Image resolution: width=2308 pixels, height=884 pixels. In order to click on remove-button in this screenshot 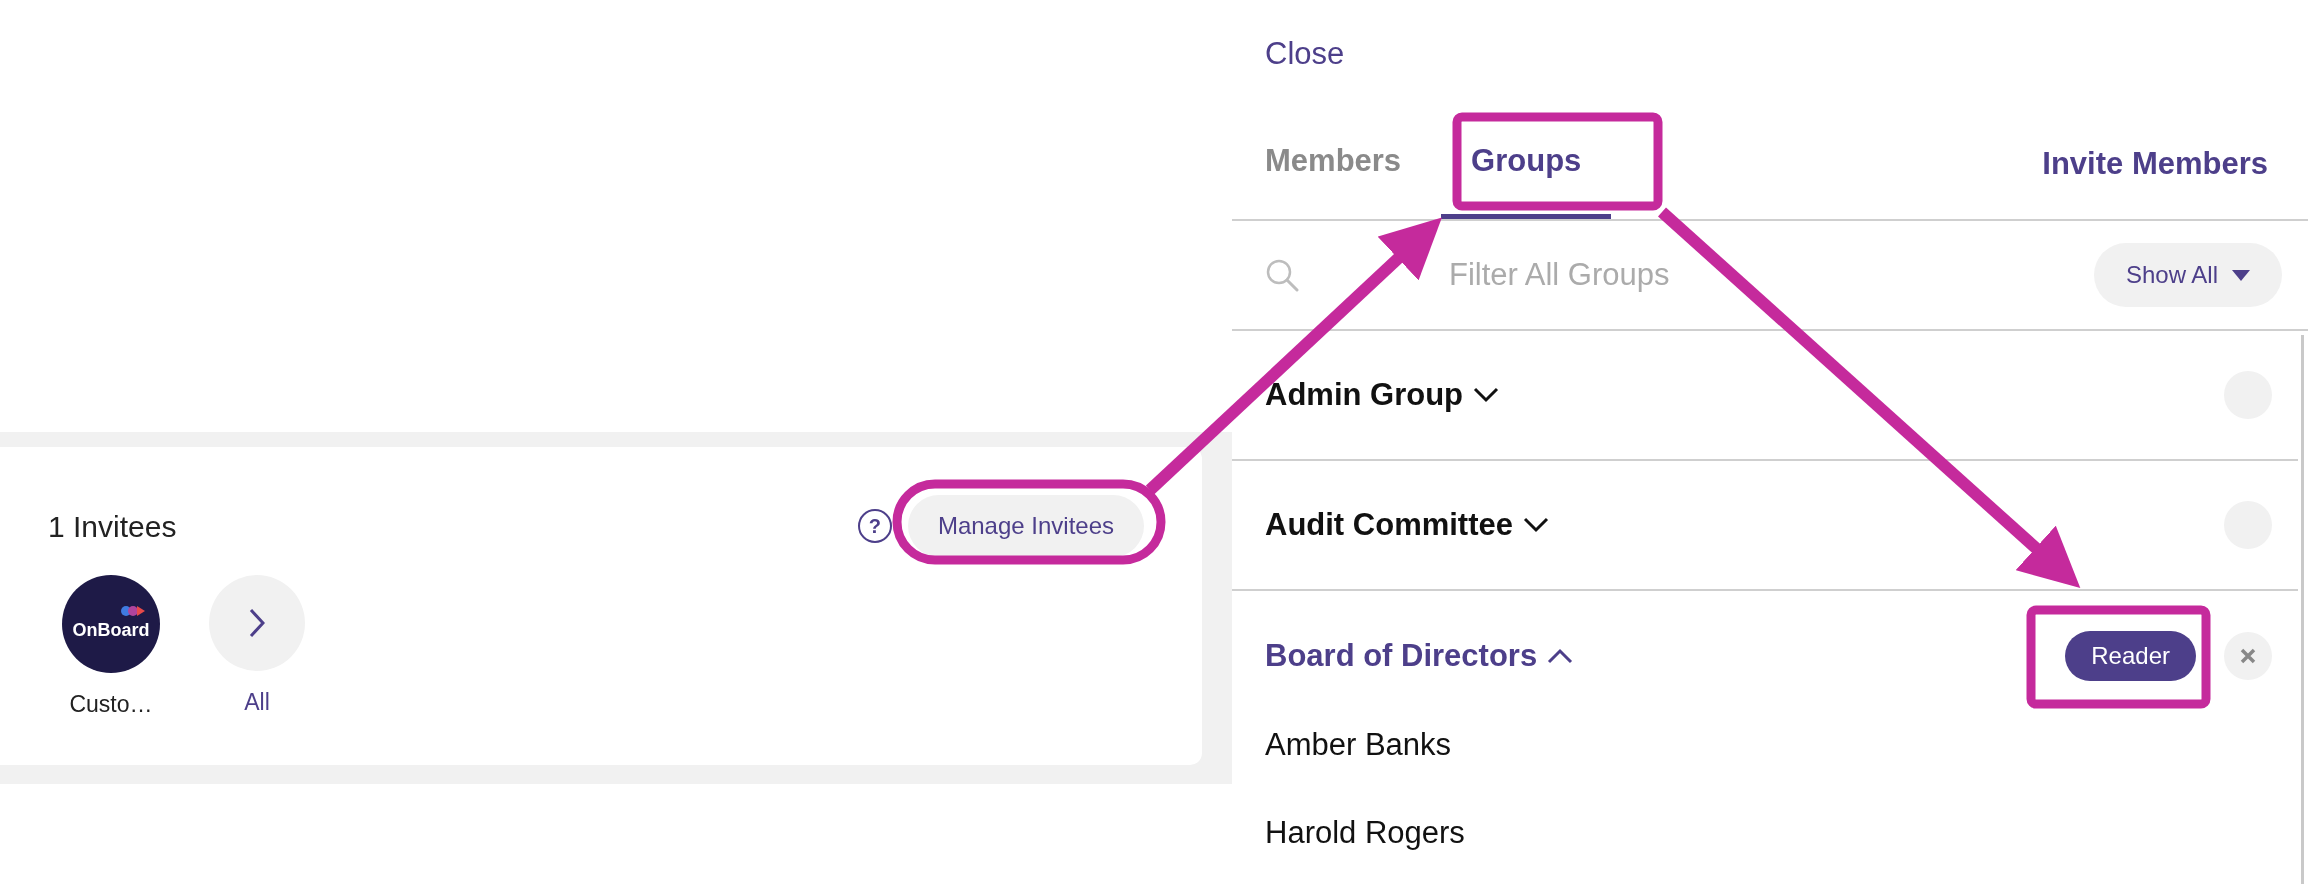, I will do `click(2248, 656)`.